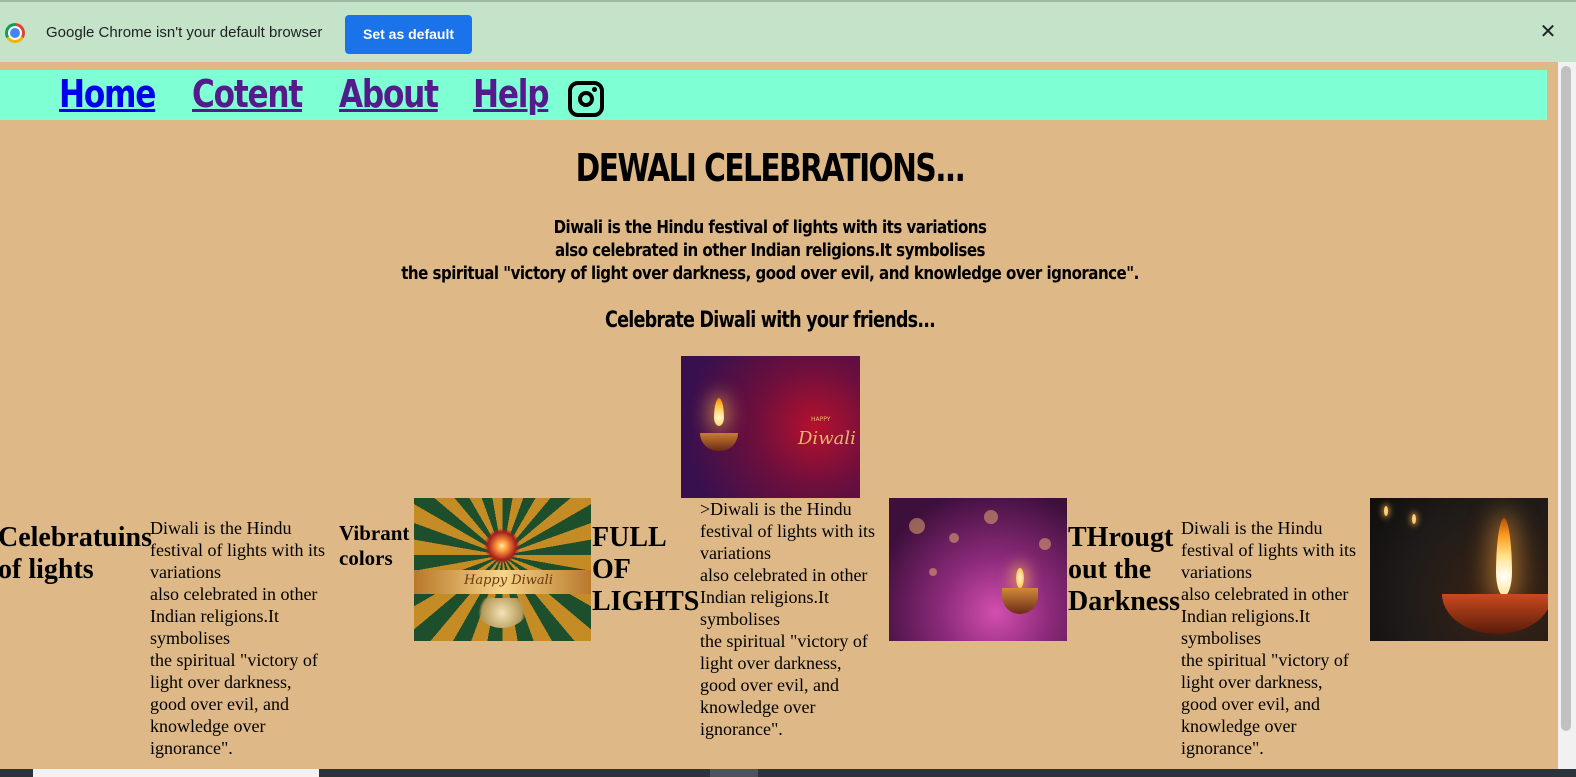 This screenshot has height=777, width=1576. I want to click on nav-link-cotent: Cotent, so click(247, 94).